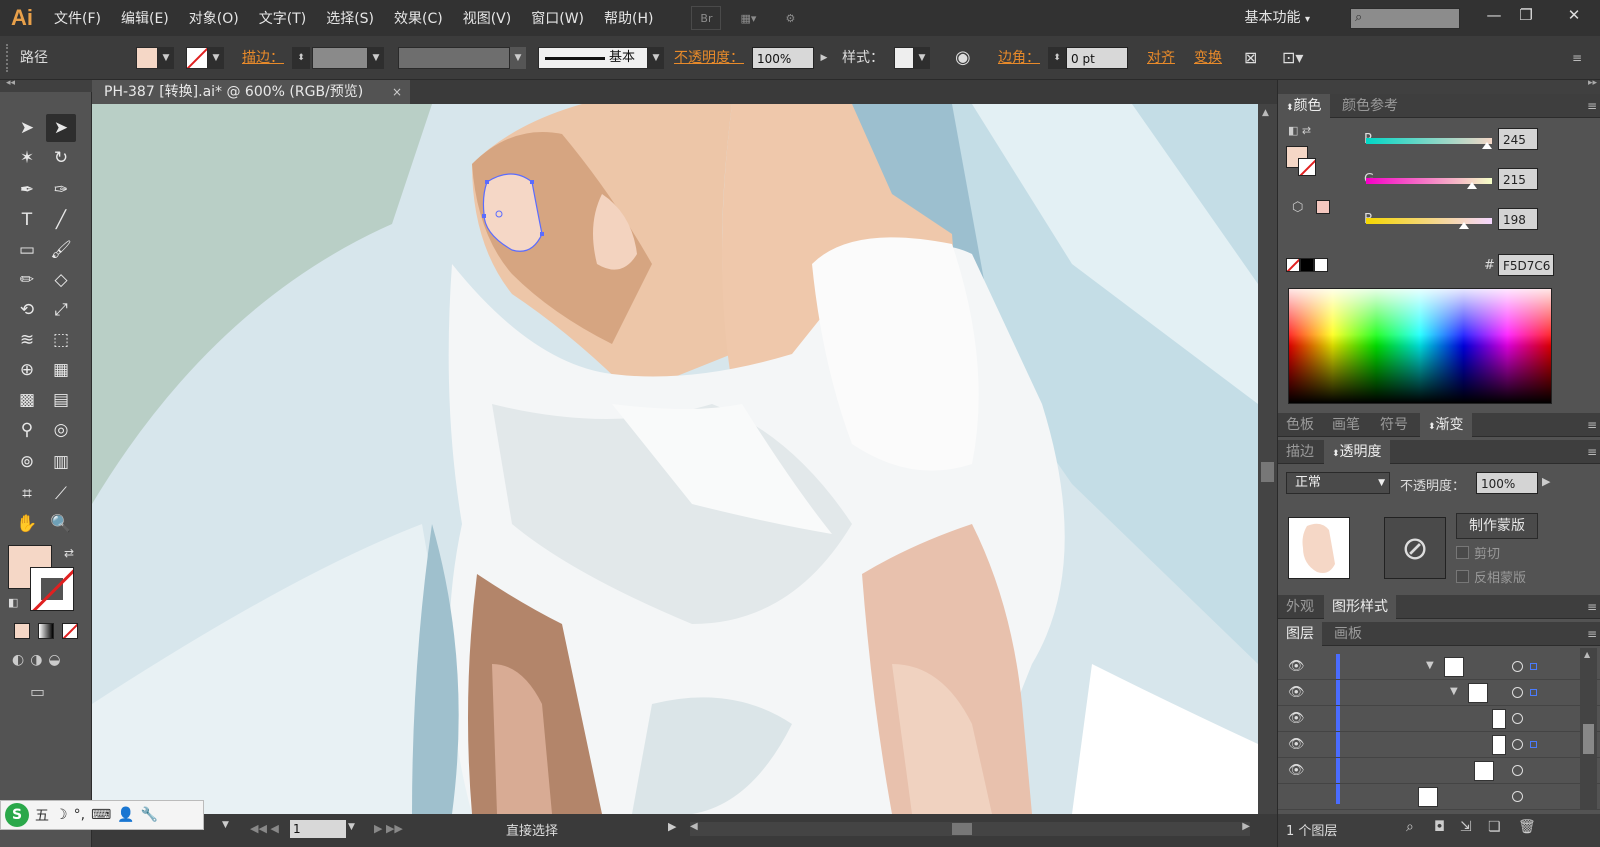  I want to click on layer-row: 👁 ▼, so click(1439, 667).